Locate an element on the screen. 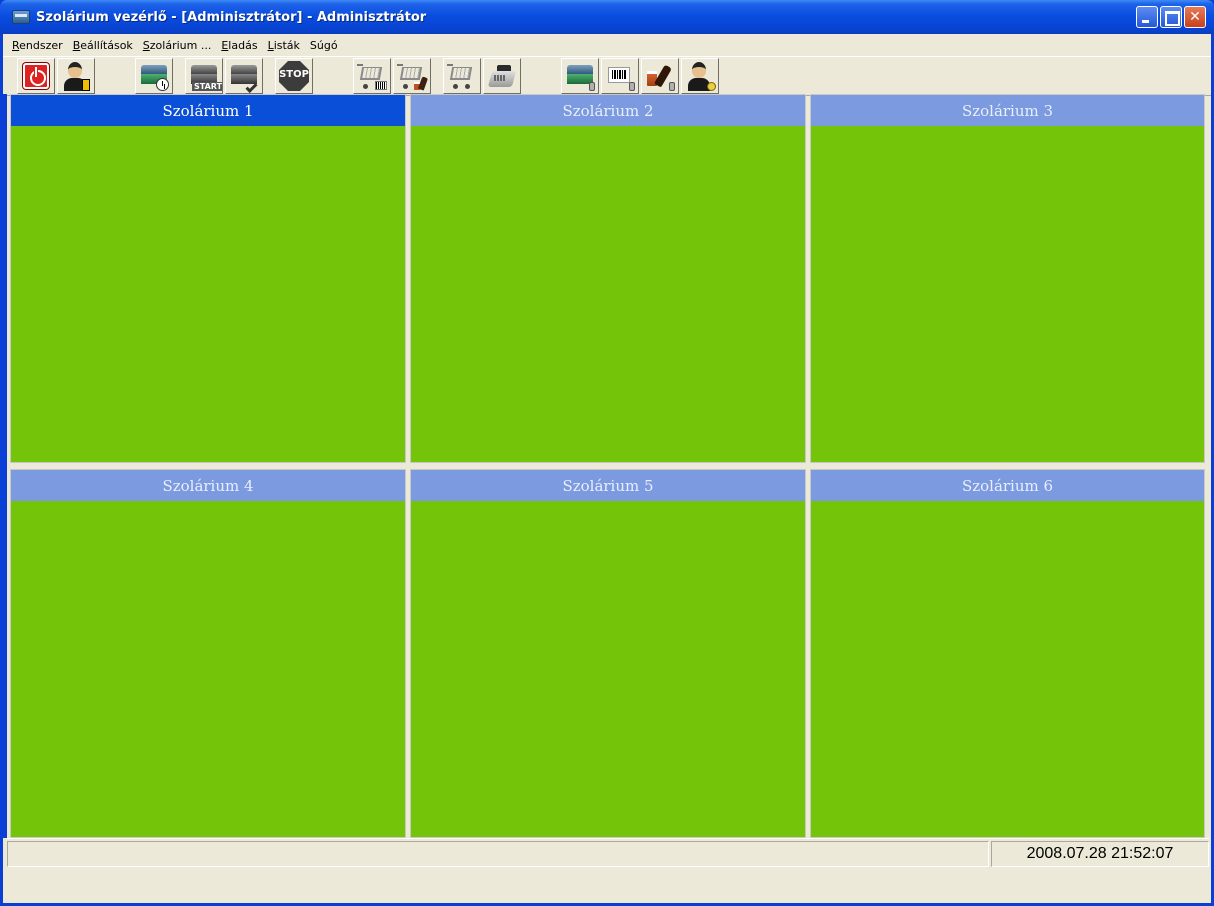 The width and height of the screenshot is (1214, 906). menu-rendszer: Rendszer is located at coordinates (37, 45).